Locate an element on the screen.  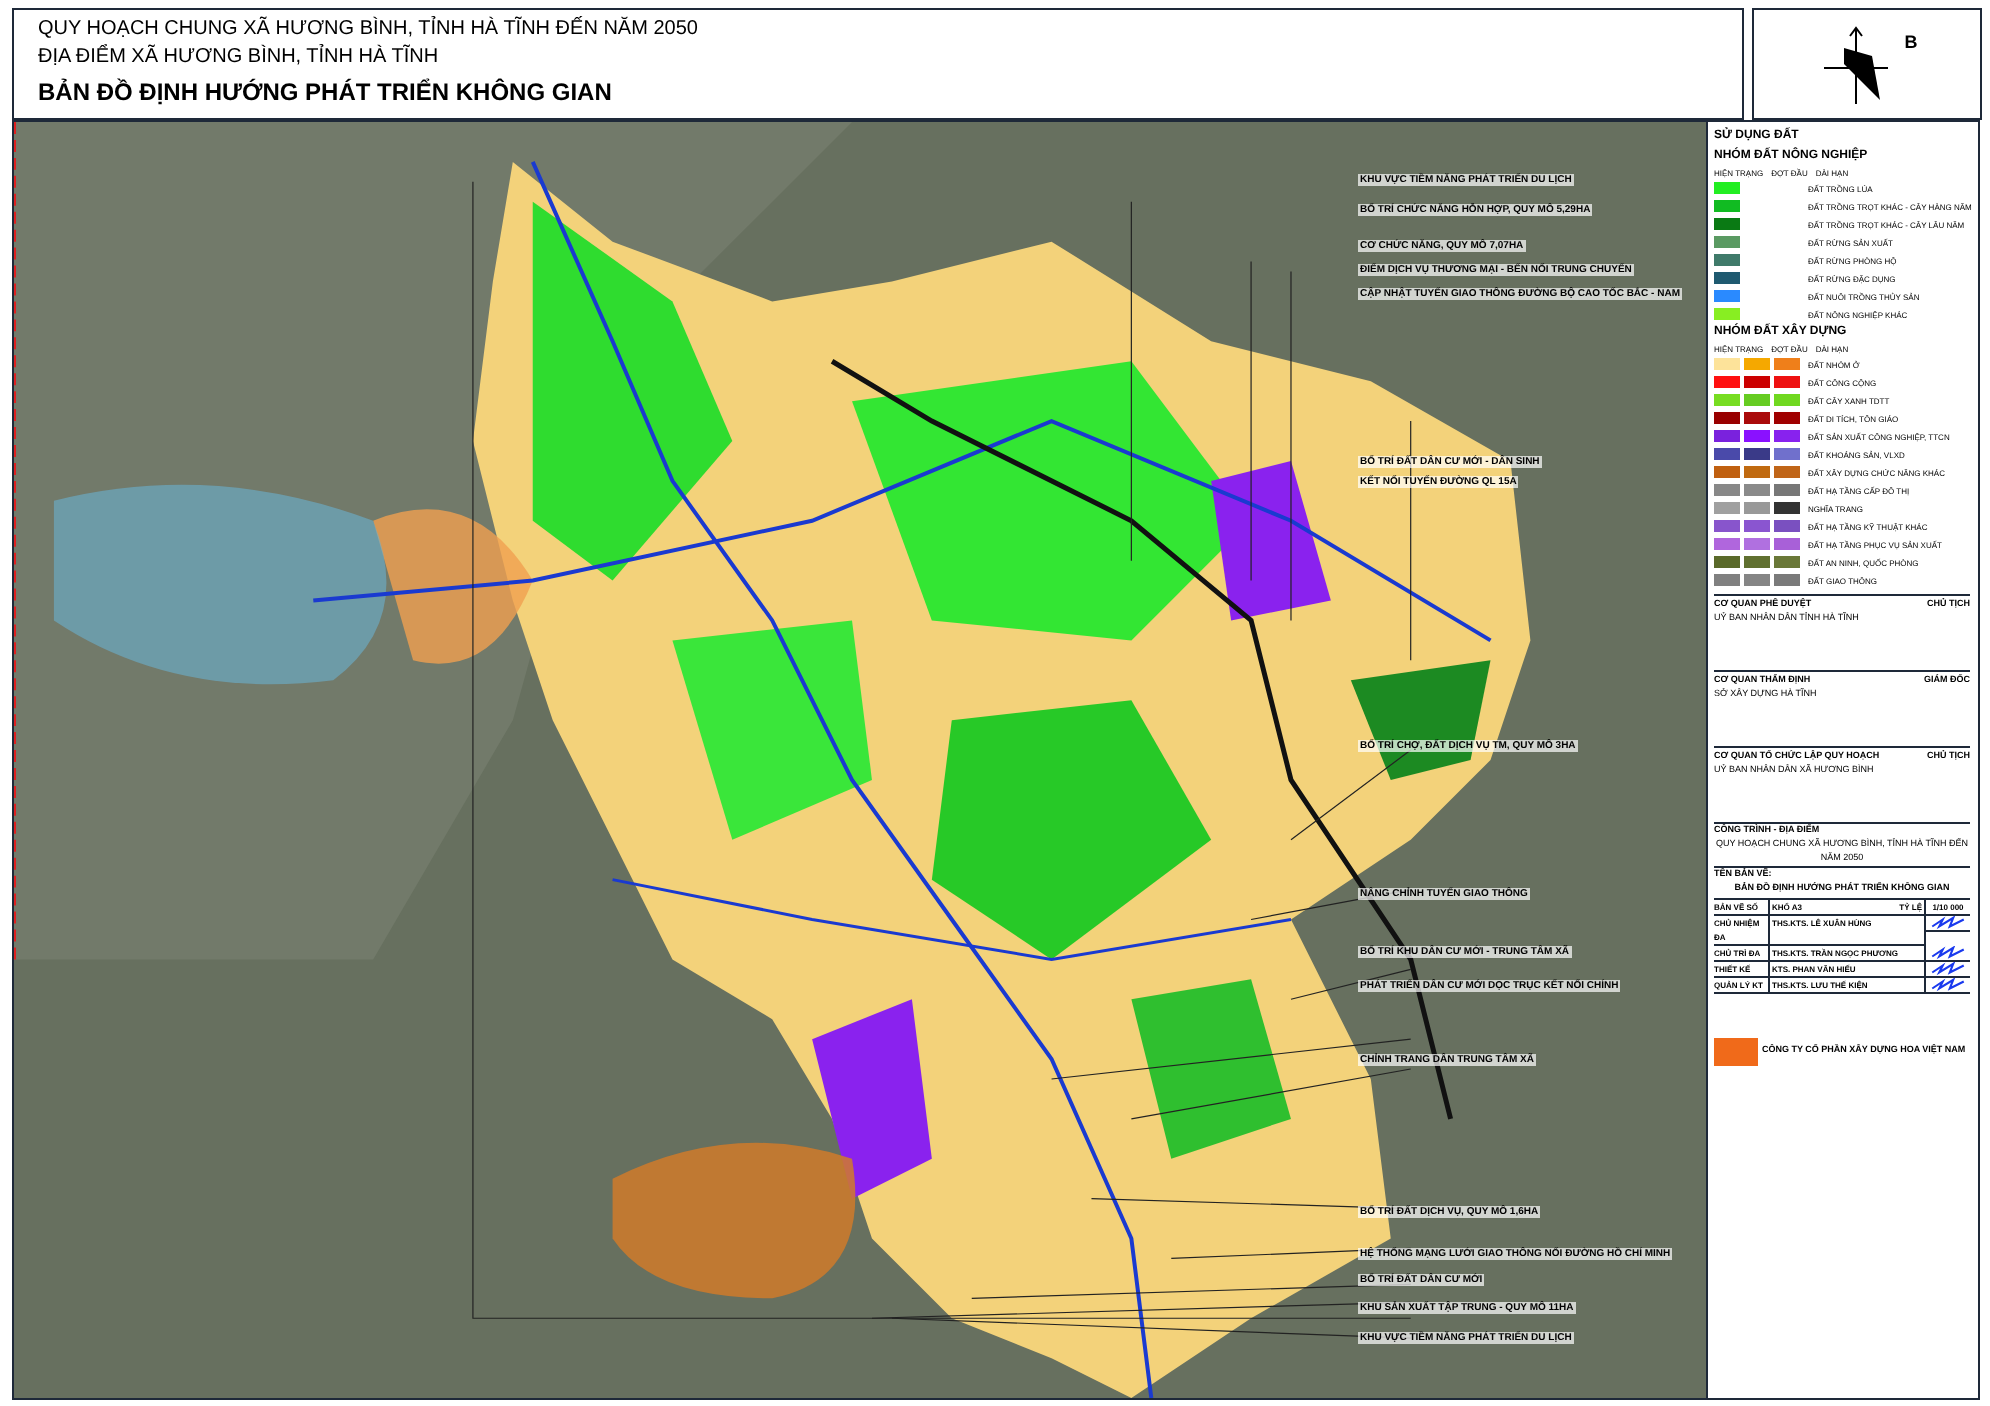
north-label: B is located at coordinates (1911, 43).